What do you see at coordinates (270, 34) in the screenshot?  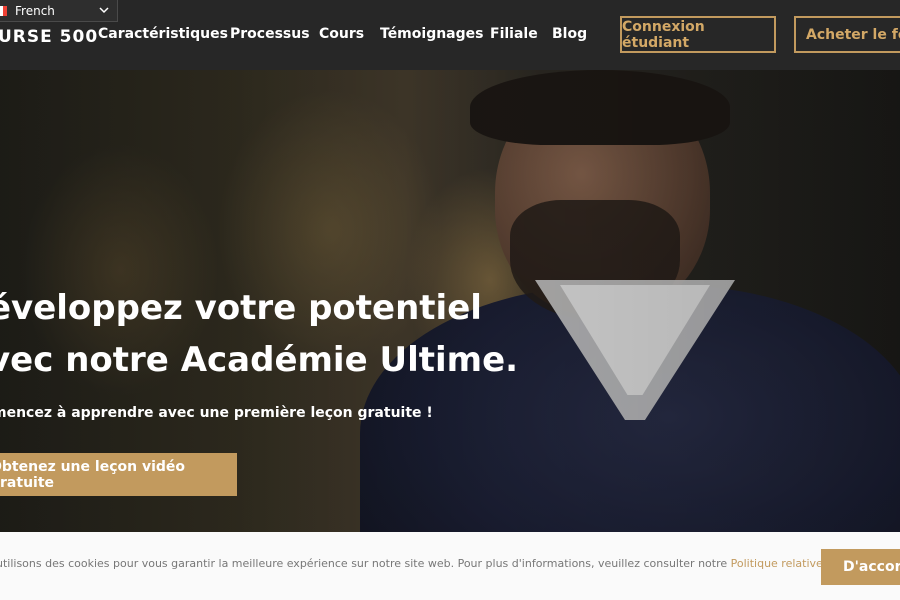 I see `nav-processus: Processus` at bounding box center [270, 34].